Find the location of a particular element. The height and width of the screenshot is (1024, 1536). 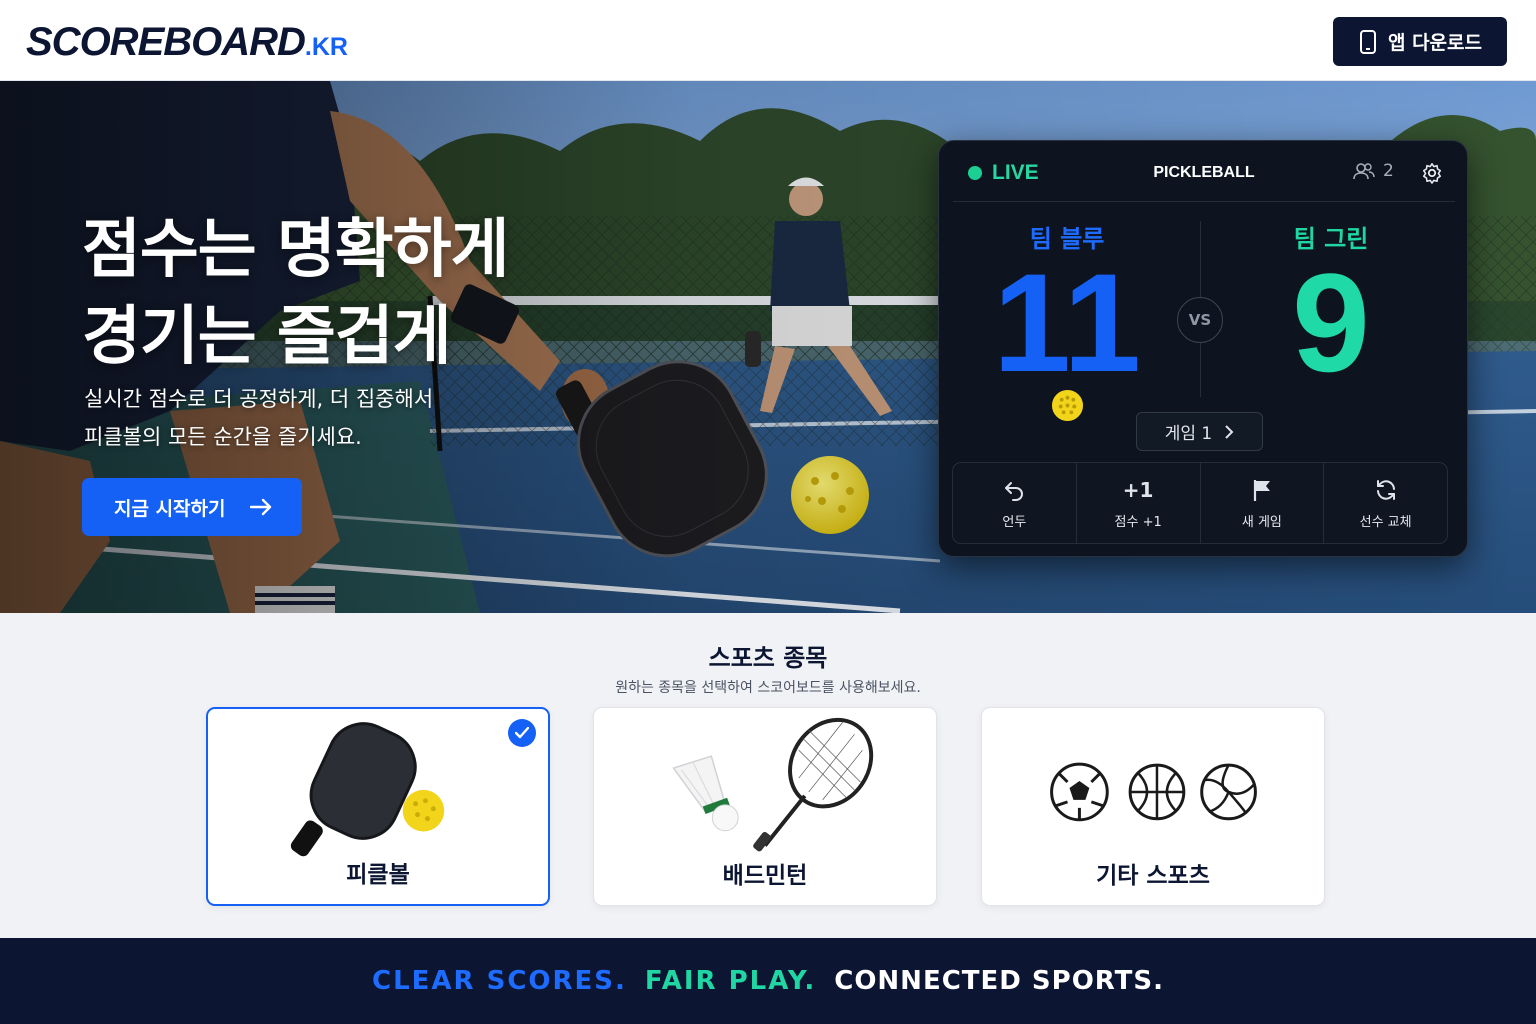

app-download-button: 앱 다운로드 is located at coordinates (1420, 41).